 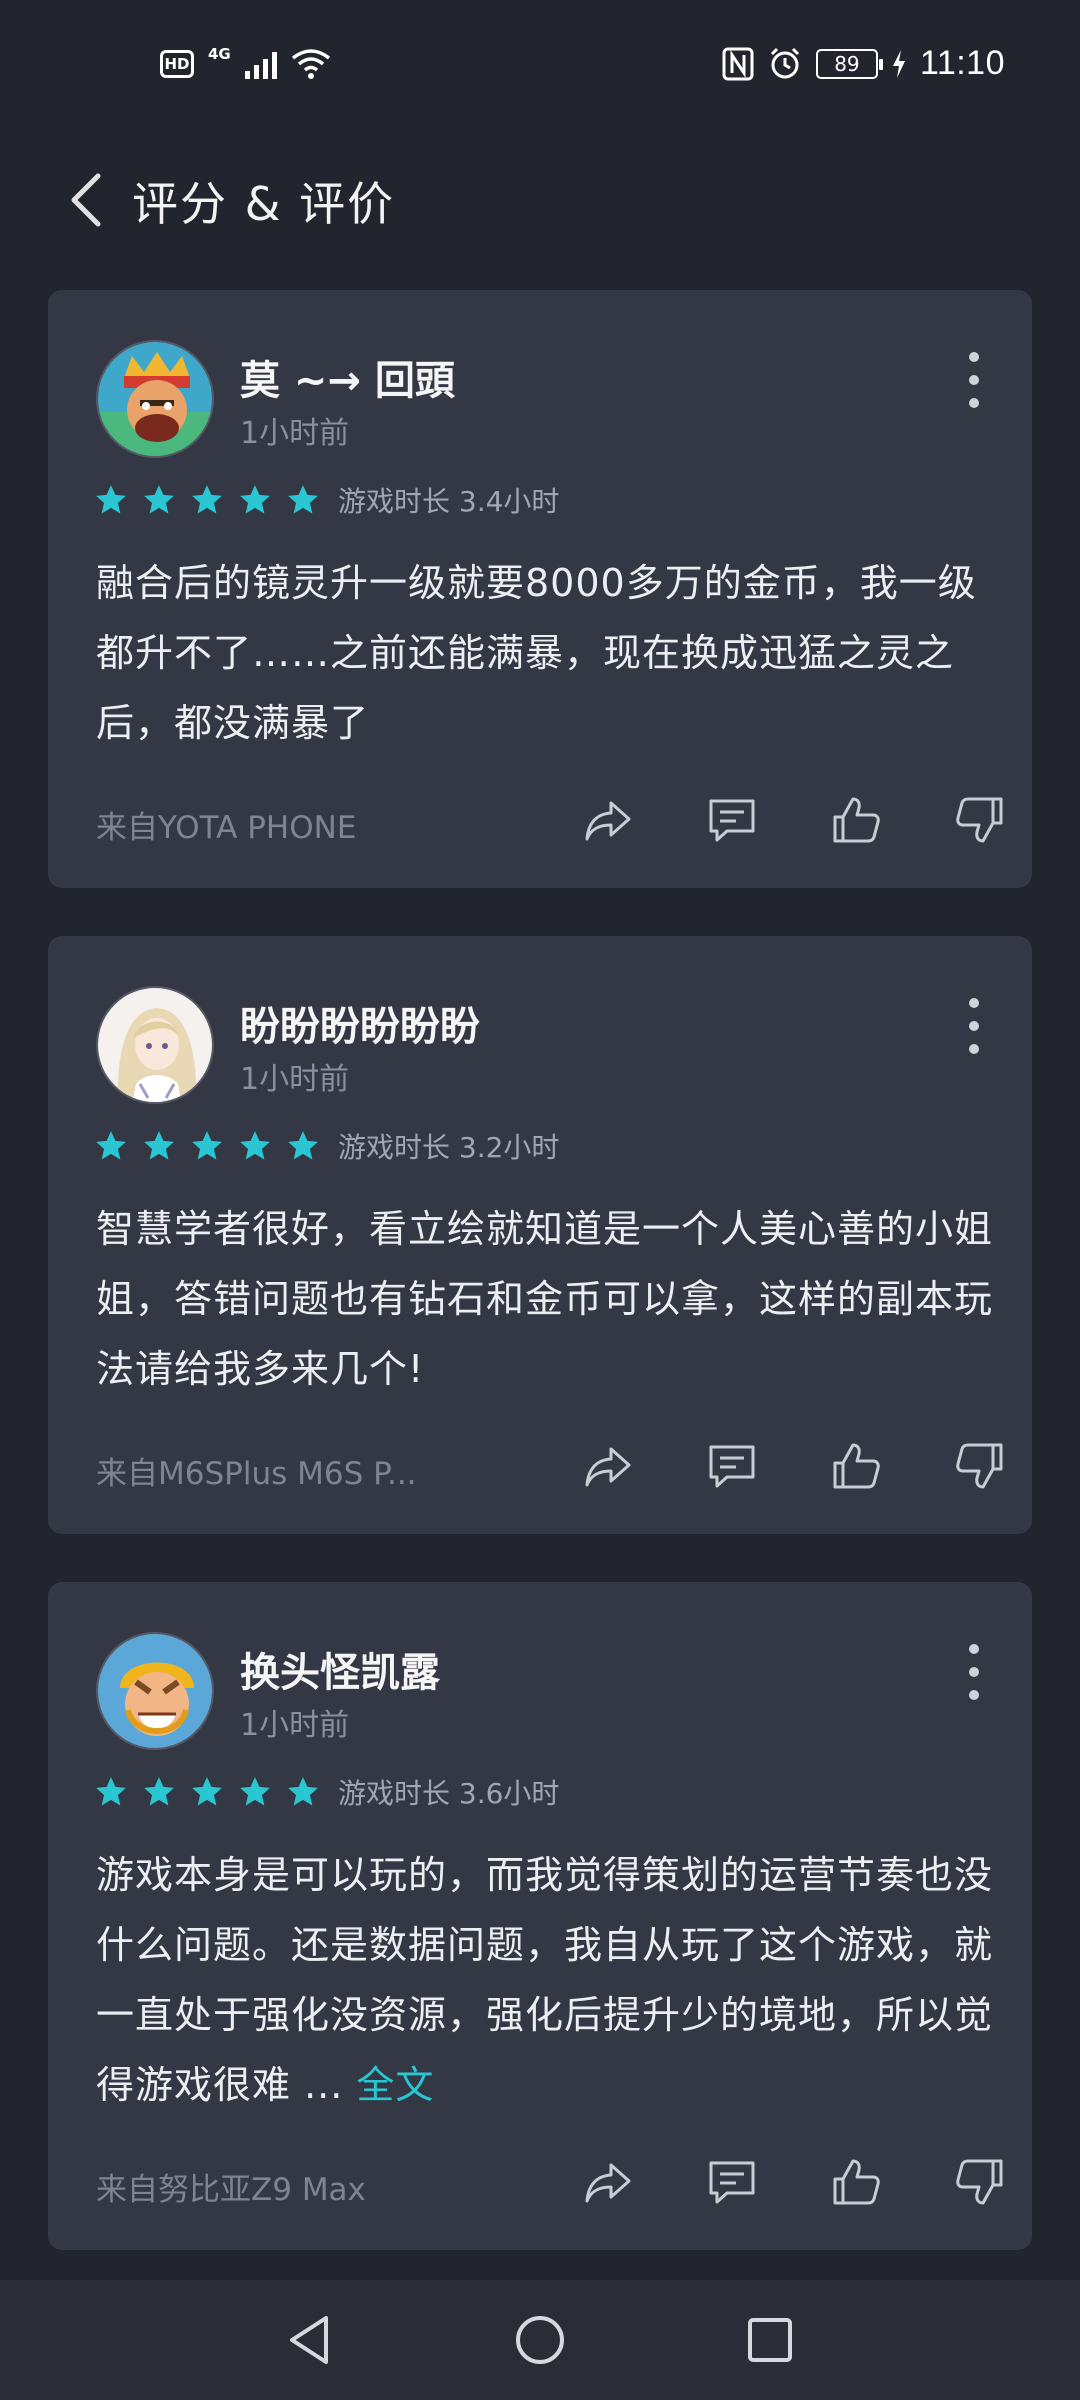 What do you see at coordinates (340, 1669) in the screenshot?
I see `user-name: 换头怪凯露` at bounding box center [340, 1669].